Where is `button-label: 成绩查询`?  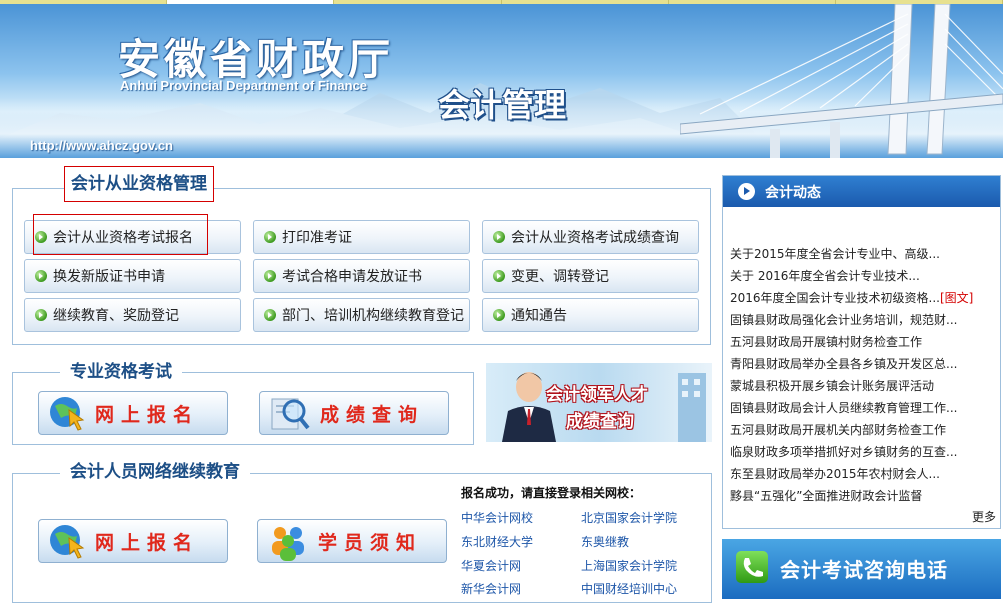
button-label: 成绩查询 is located at coordinates (372, 414).